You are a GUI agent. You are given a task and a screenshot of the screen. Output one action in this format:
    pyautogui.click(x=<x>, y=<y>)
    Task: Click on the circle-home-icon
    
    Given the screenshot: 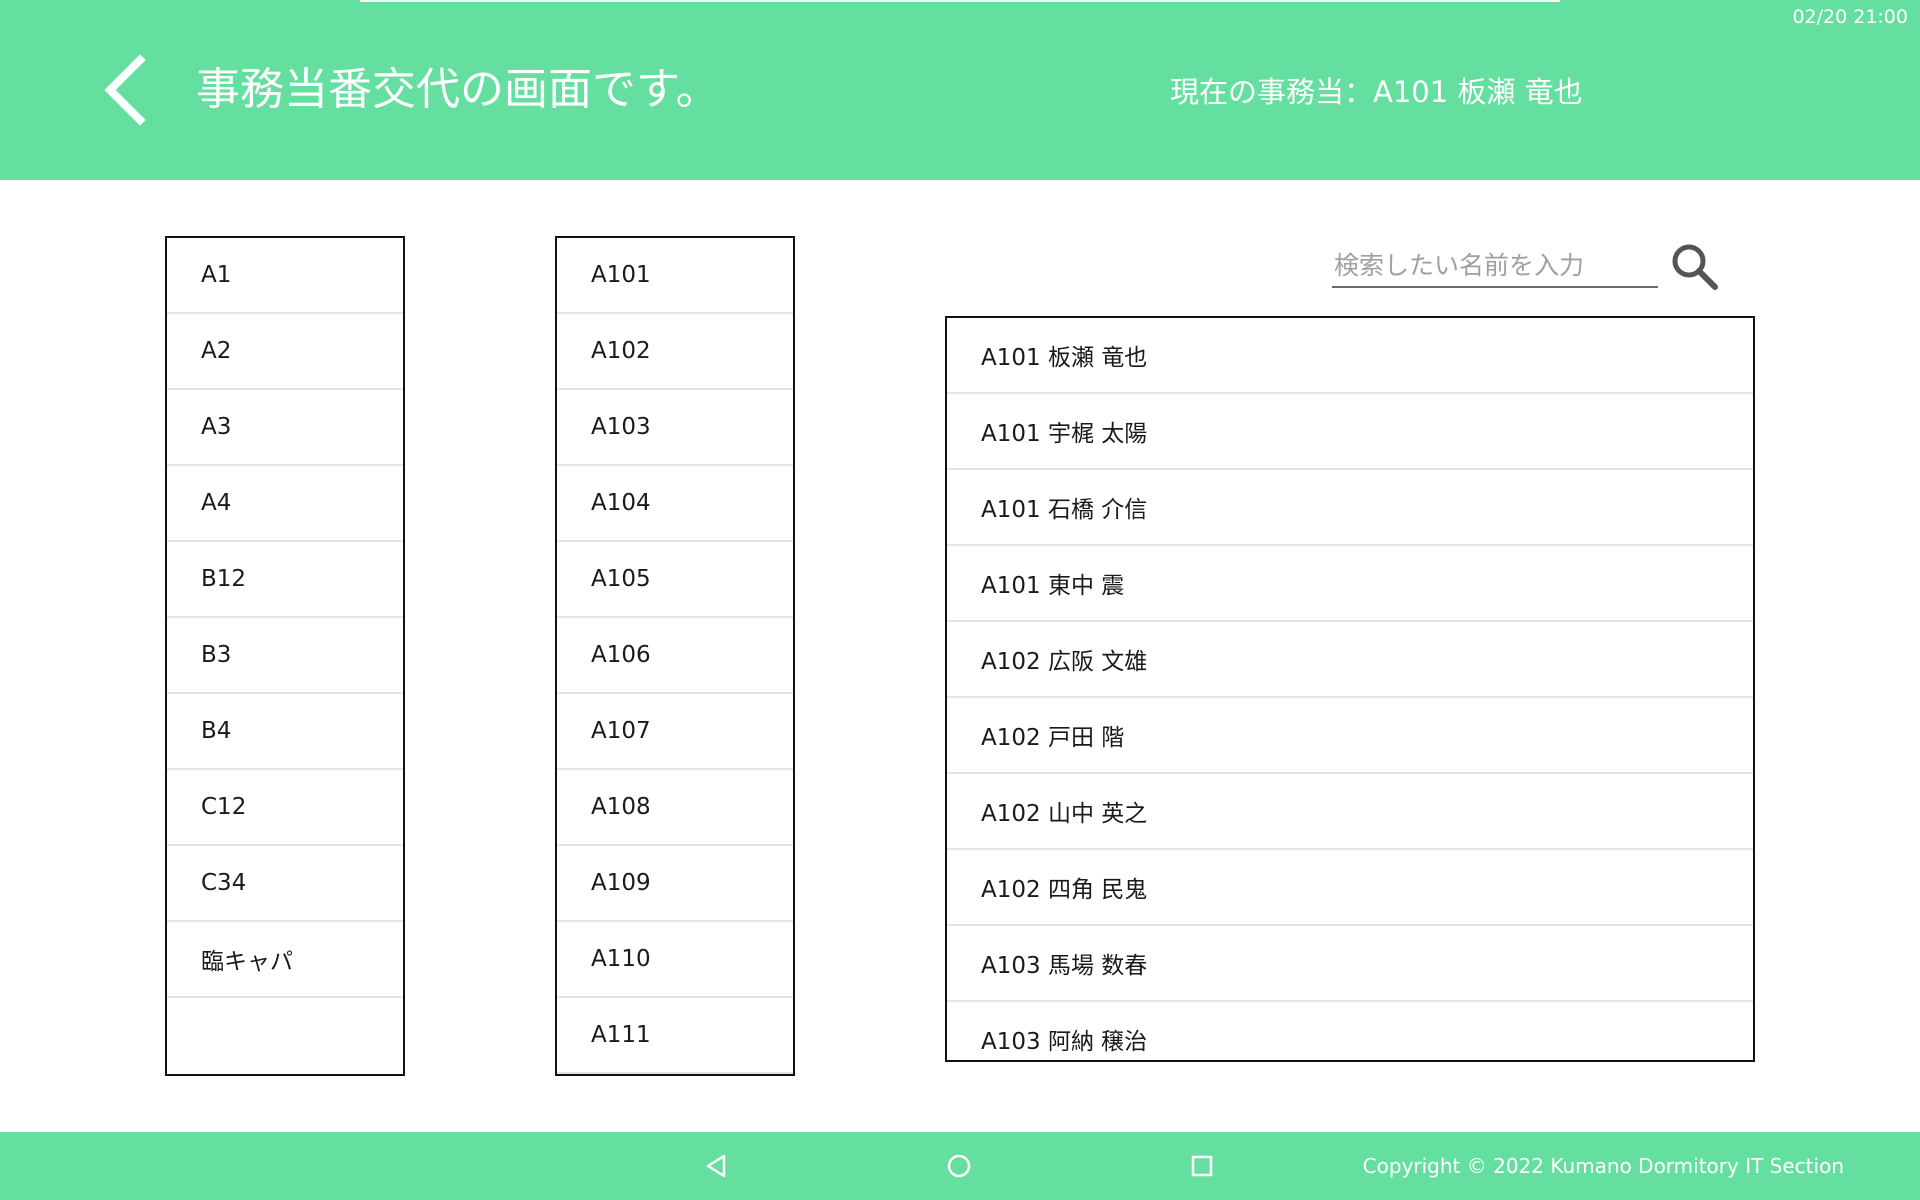 What is the action you would take?
    pyautogui.click(x=959, y=1166)
    